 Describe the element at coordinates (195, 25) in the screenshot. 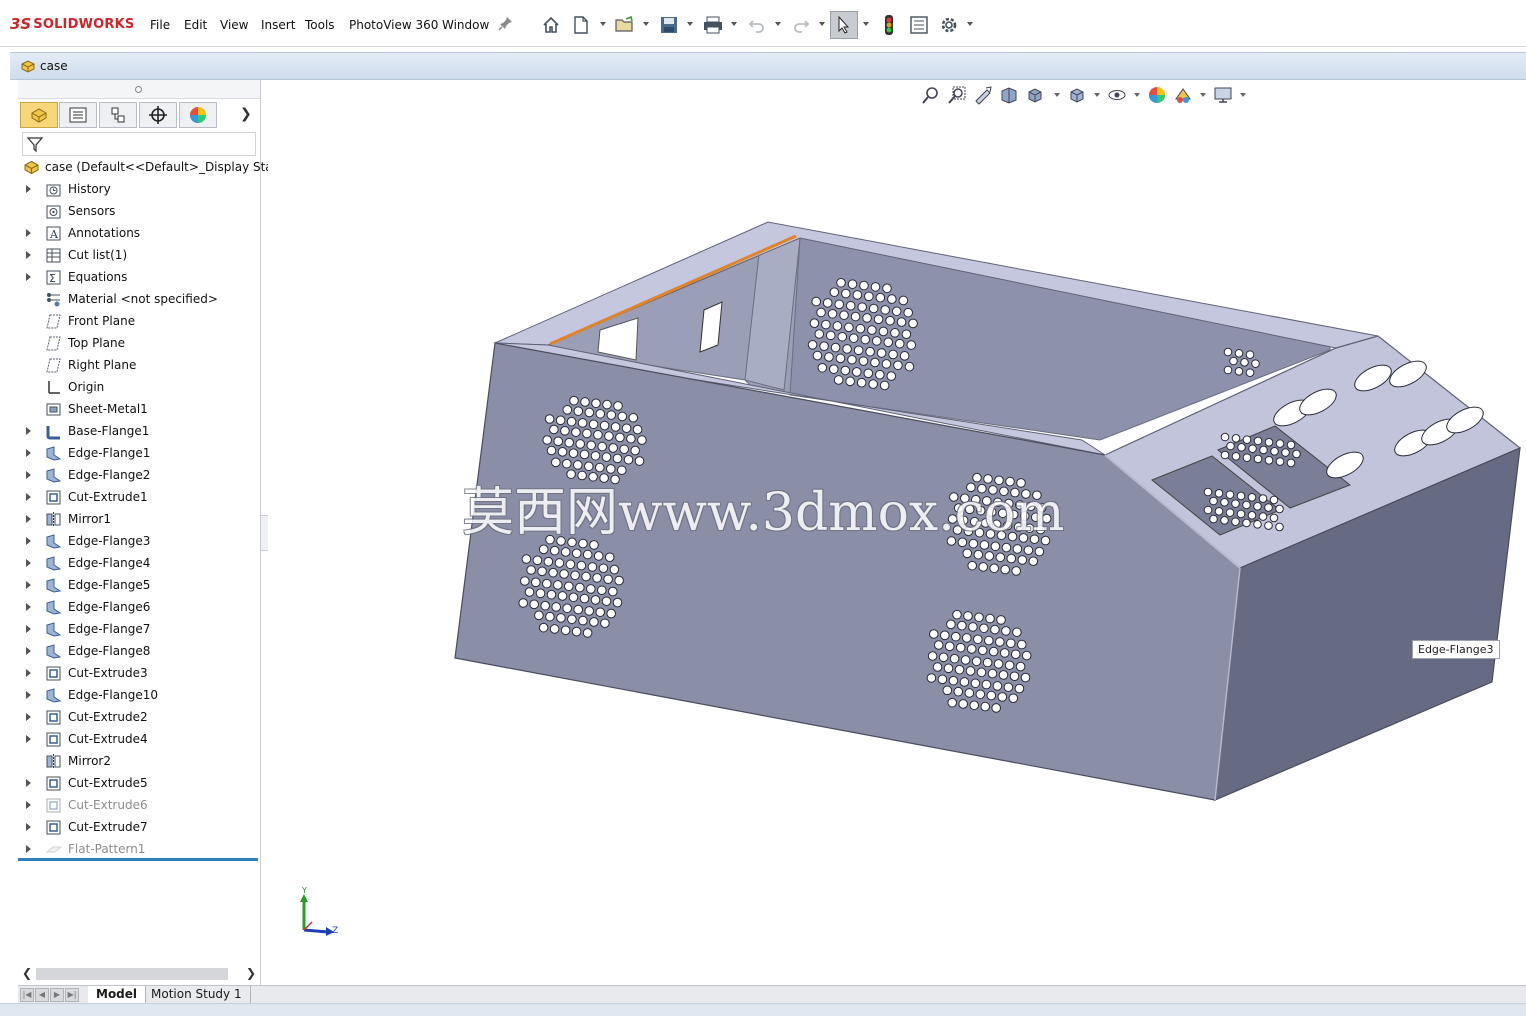

I see `menu-edit: Edit` at that location.